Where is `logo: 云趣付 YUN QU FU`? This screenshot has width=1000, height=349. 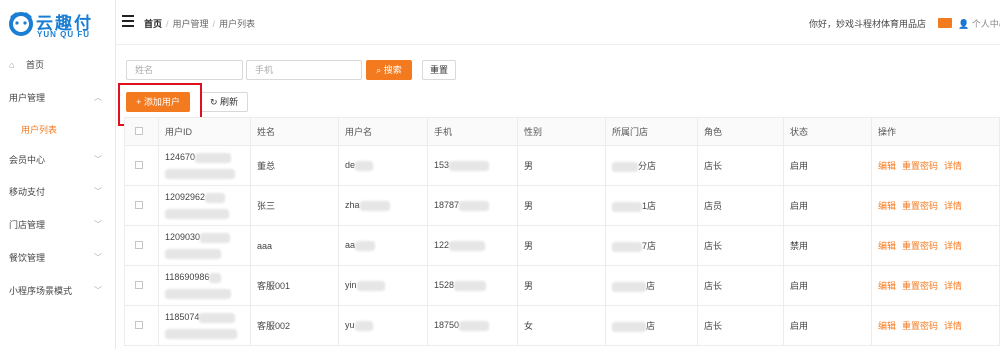 logo: 云趣付 YUN QU FU is located at coordinates (60, 24).